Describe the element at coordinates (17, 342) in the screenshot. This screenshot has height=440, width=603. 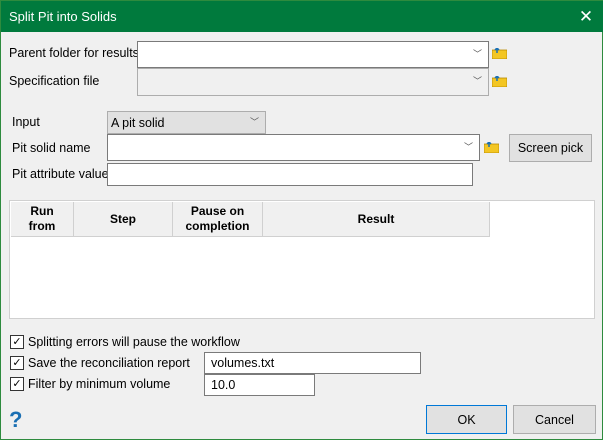
I see `pause-checkbox: ✓` at that location.